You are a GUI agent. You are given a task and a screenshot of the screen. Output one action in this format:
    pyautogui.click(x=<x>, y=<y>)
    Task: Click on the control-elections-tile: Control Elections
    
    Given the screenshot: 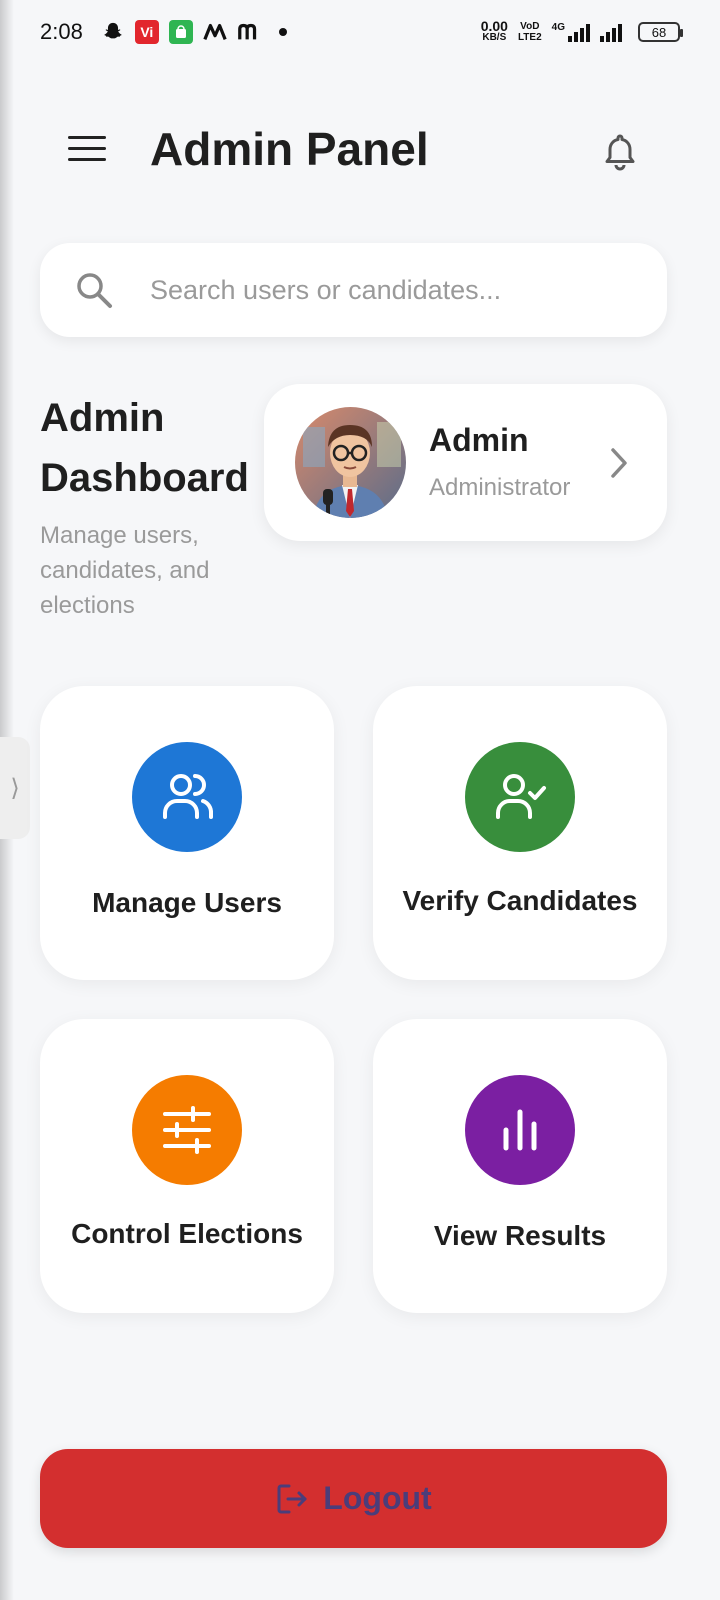 What is the action you would take?
    pyautogui.click(x=187, y=1166)
    